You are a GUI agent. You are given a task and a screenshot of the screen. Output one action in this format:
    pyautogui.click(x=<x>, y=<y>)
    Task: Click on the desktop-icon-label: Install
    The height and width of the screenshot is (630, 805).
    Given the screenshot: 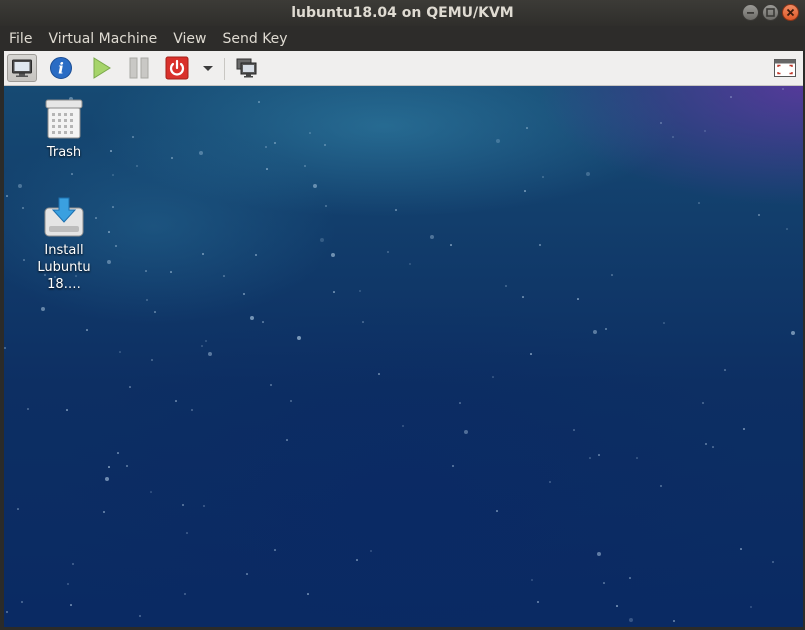 What is the action you would take?
    pyautogui.click(x=64, y=250)
    